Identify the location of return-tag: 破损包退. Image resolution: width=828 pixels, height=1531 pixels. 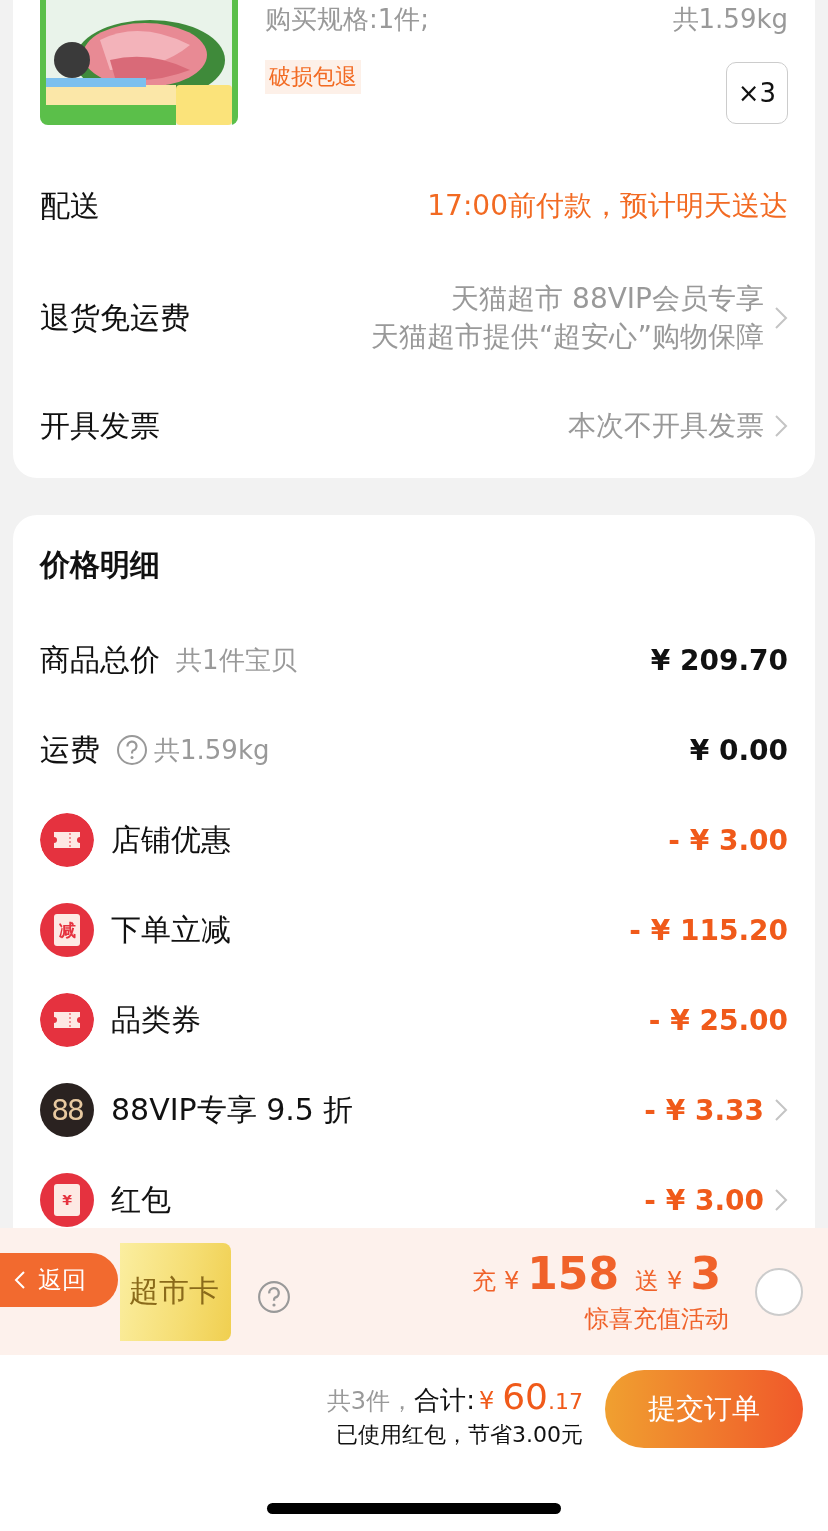
(313, 77).